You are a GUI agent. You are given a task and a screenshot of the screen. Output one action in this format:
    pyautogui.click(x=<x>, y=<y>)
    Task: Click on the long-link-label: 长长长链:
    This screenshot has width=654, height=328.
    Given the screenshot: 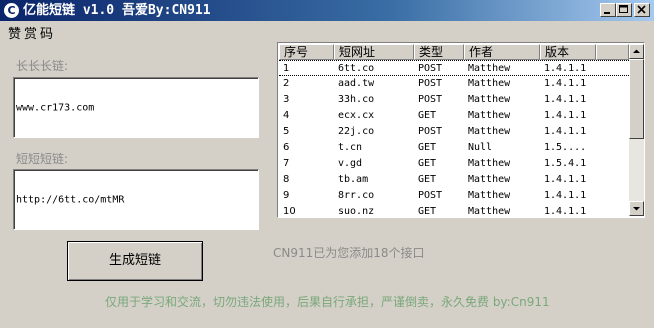 What is the action you would take?
    pyautogui.click(x=42, y=66)
    